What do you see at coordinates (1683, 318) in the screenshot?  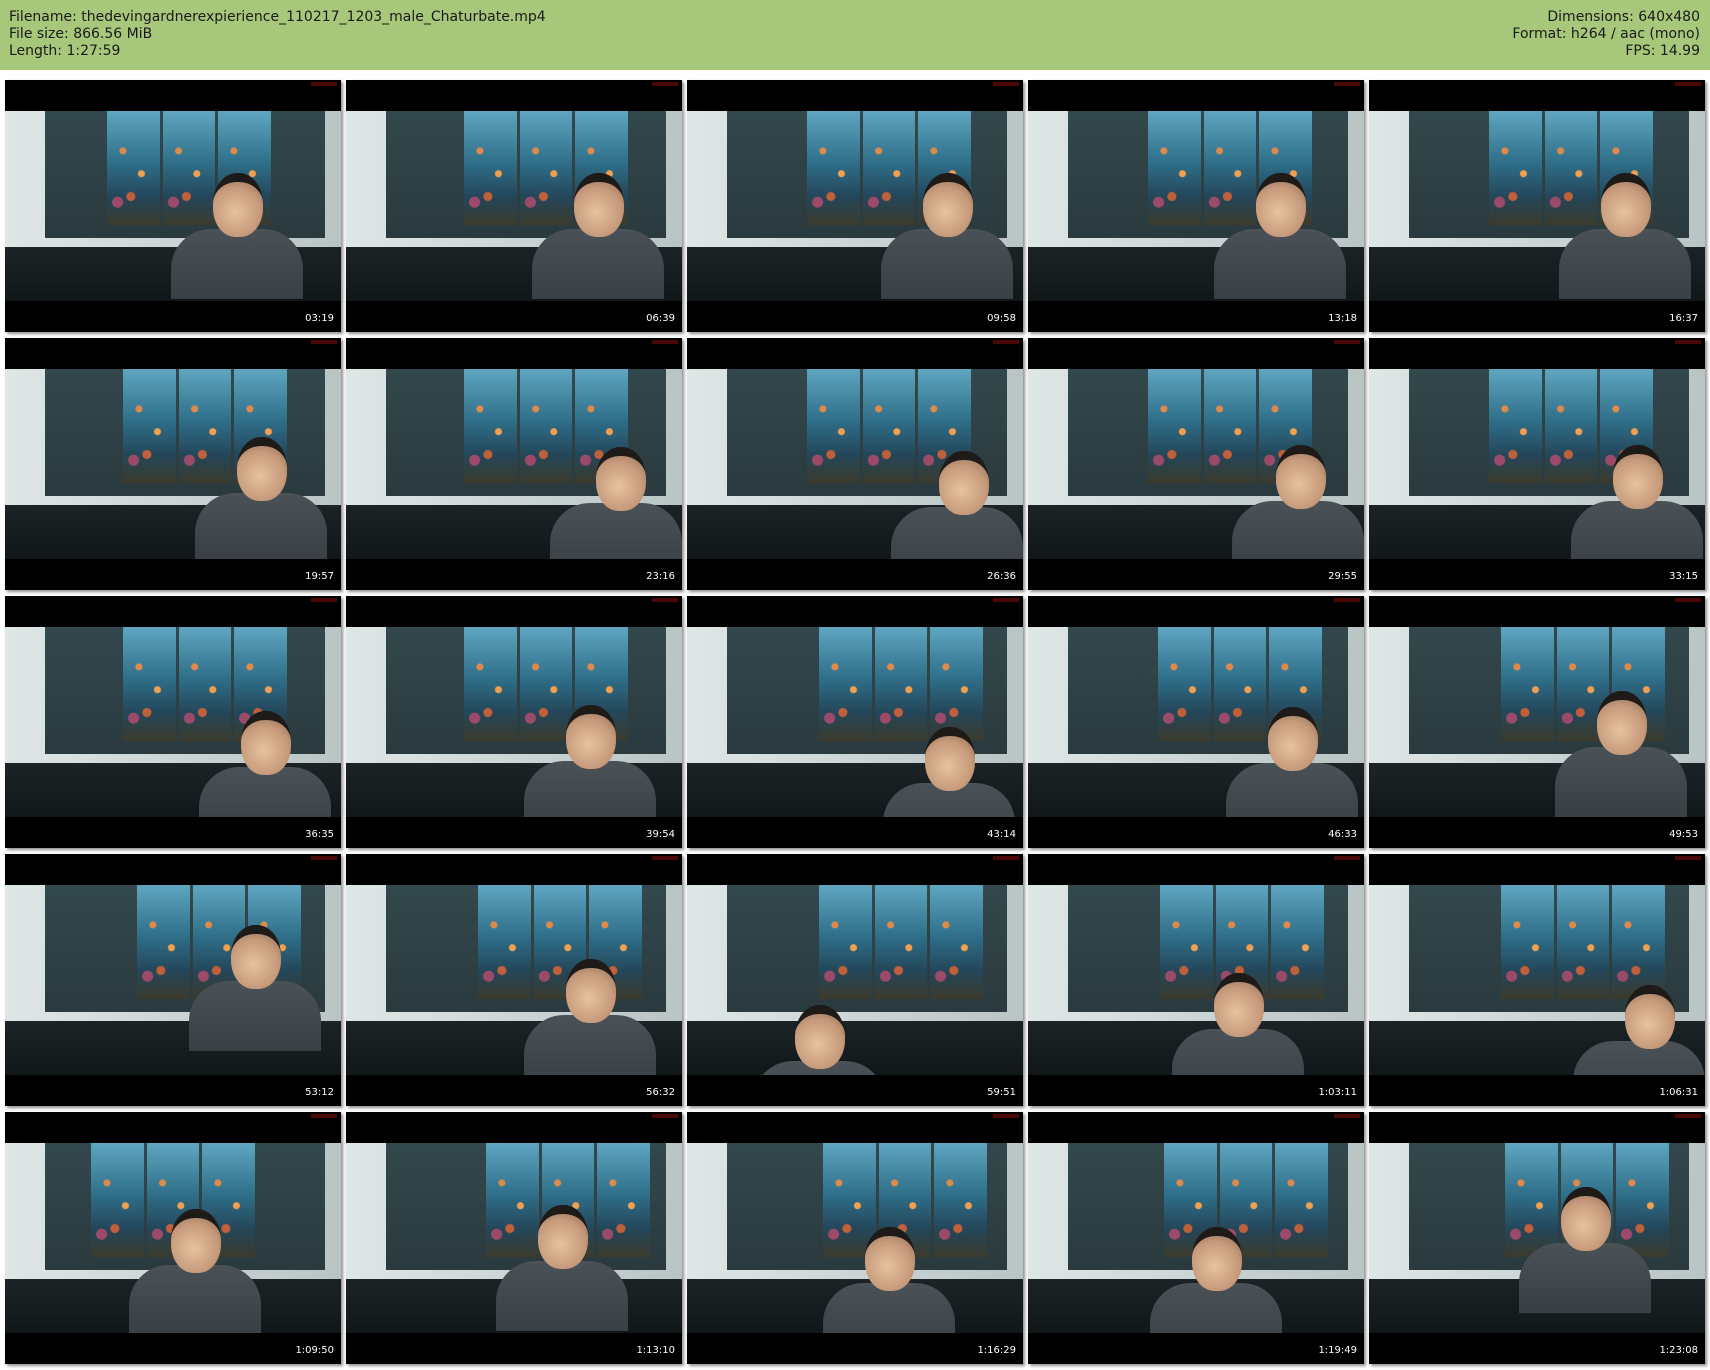 I see `timestamp-label: 16:37` at bounding box center [1683, 318].